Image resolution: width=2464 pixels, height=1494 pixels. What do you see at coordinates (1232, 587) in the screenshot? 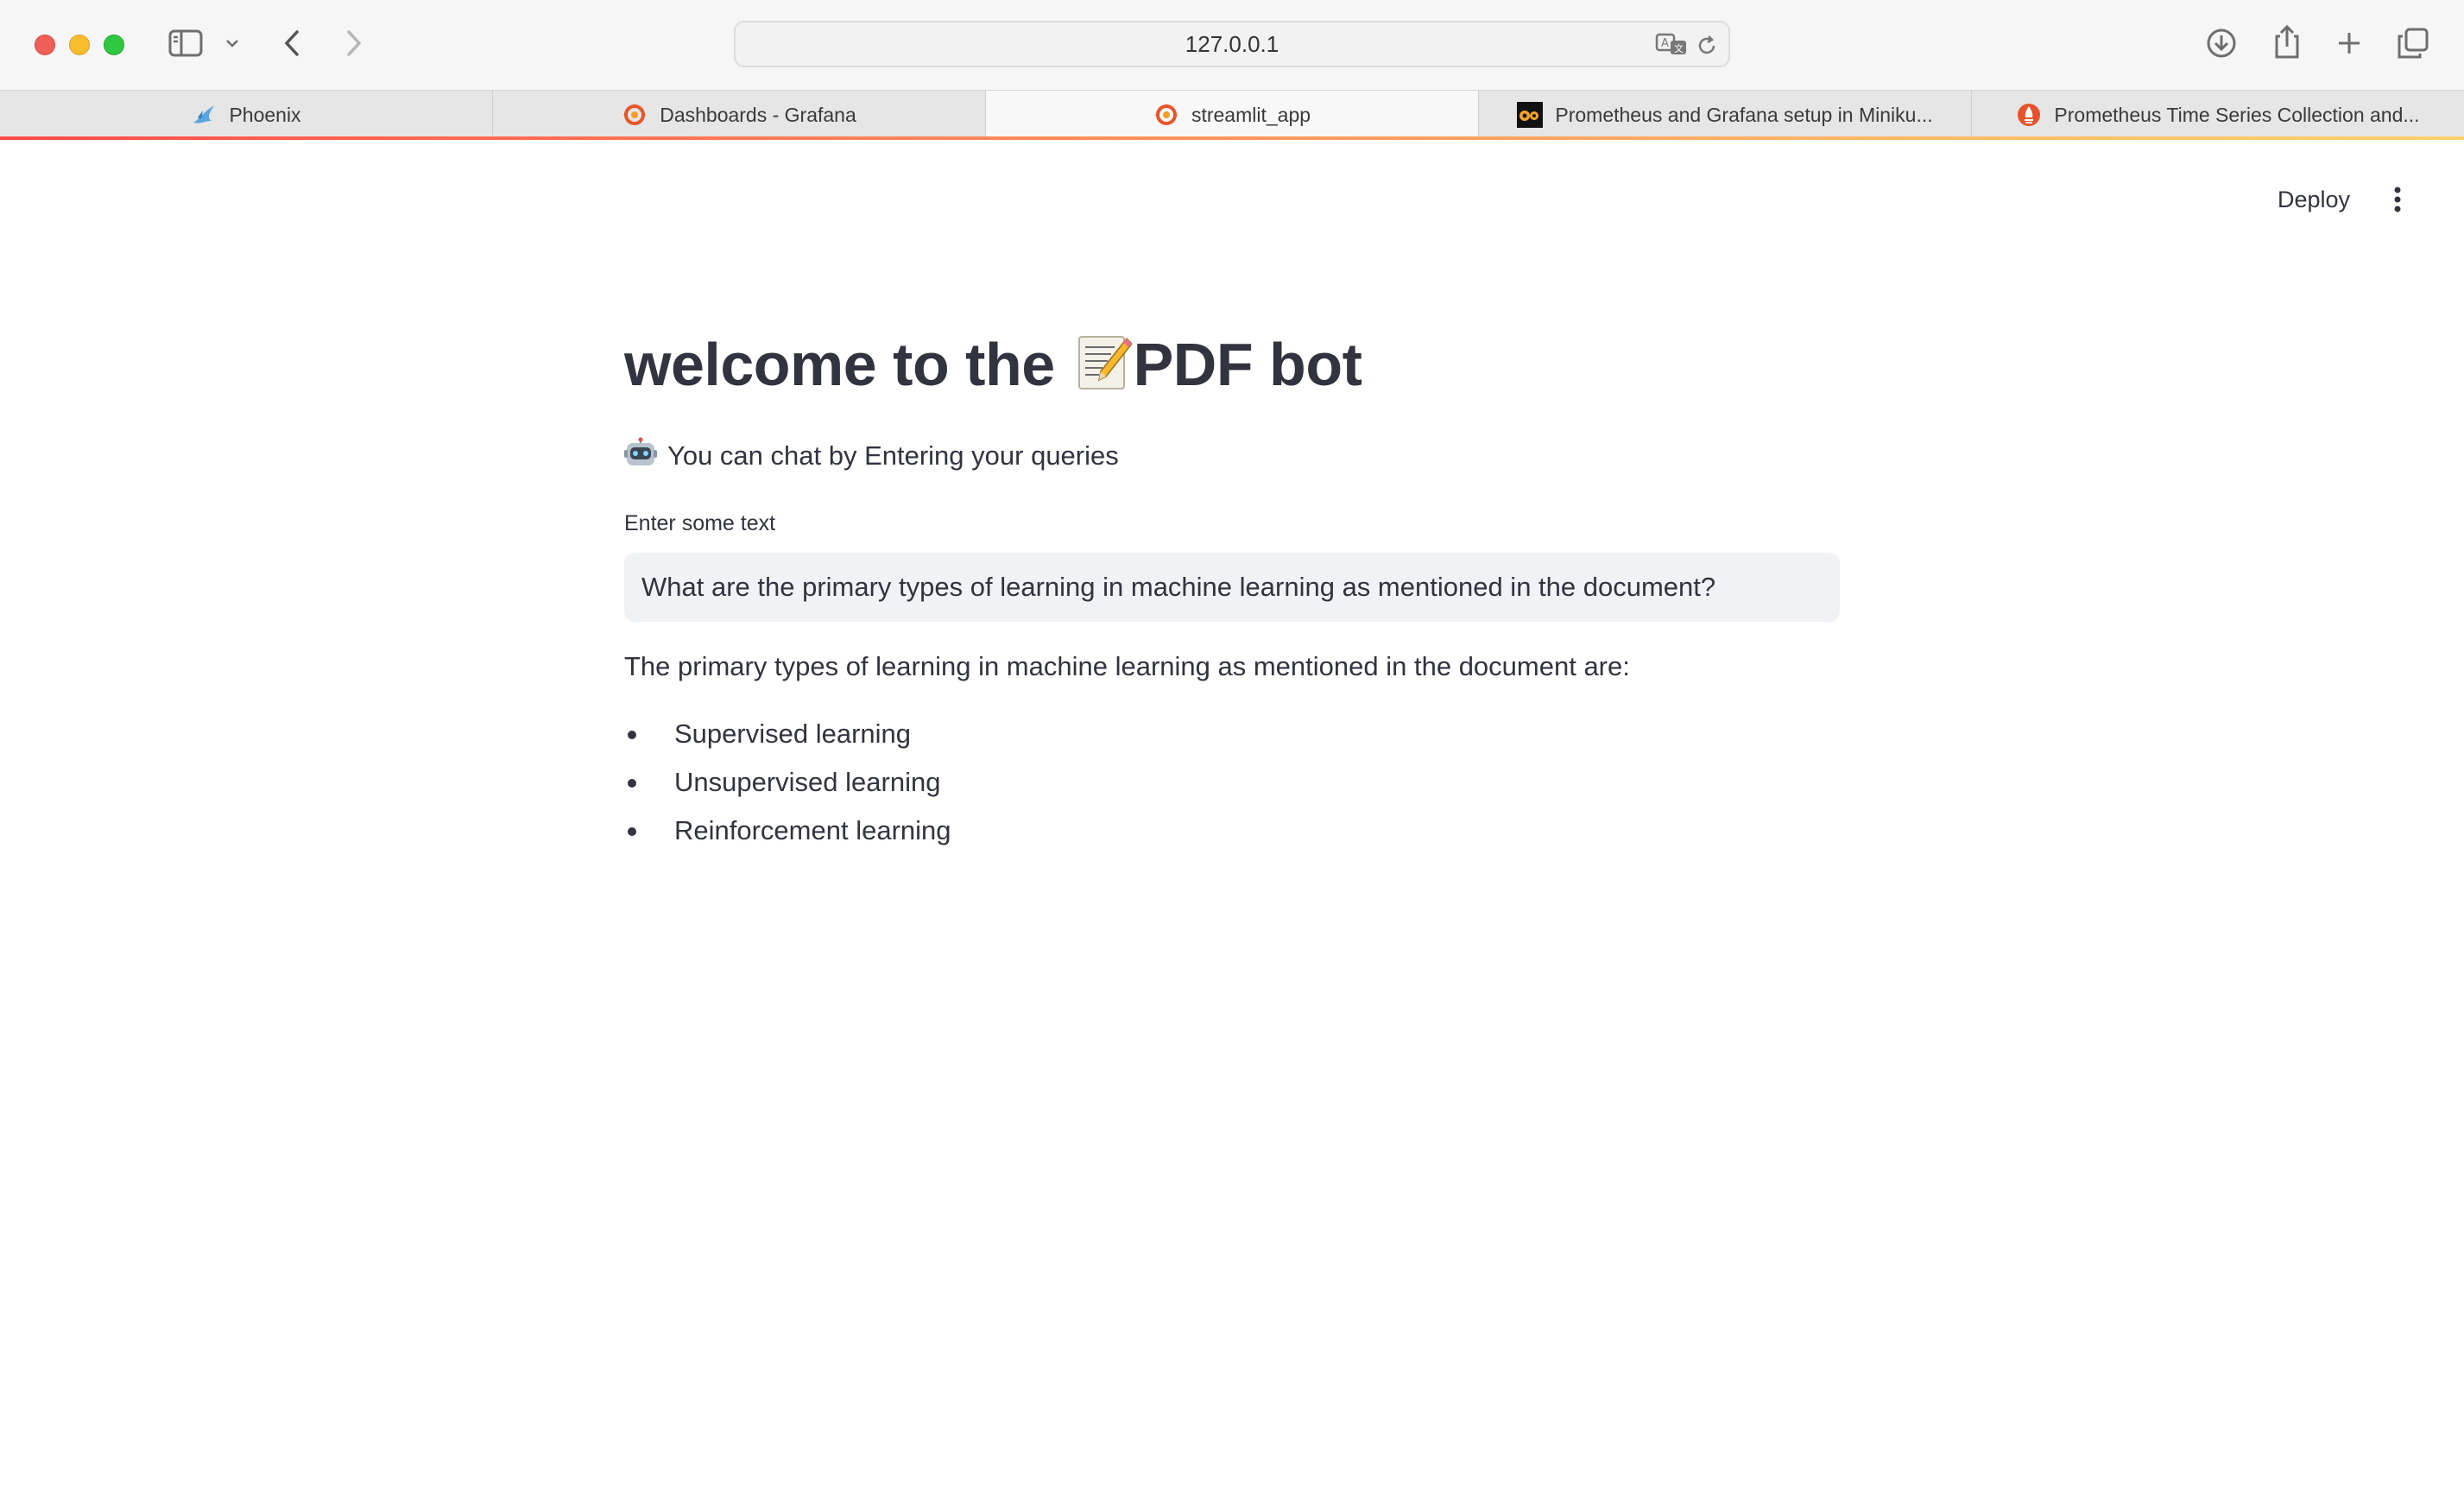
I see `query-input` at bounding box center [1232, 587].